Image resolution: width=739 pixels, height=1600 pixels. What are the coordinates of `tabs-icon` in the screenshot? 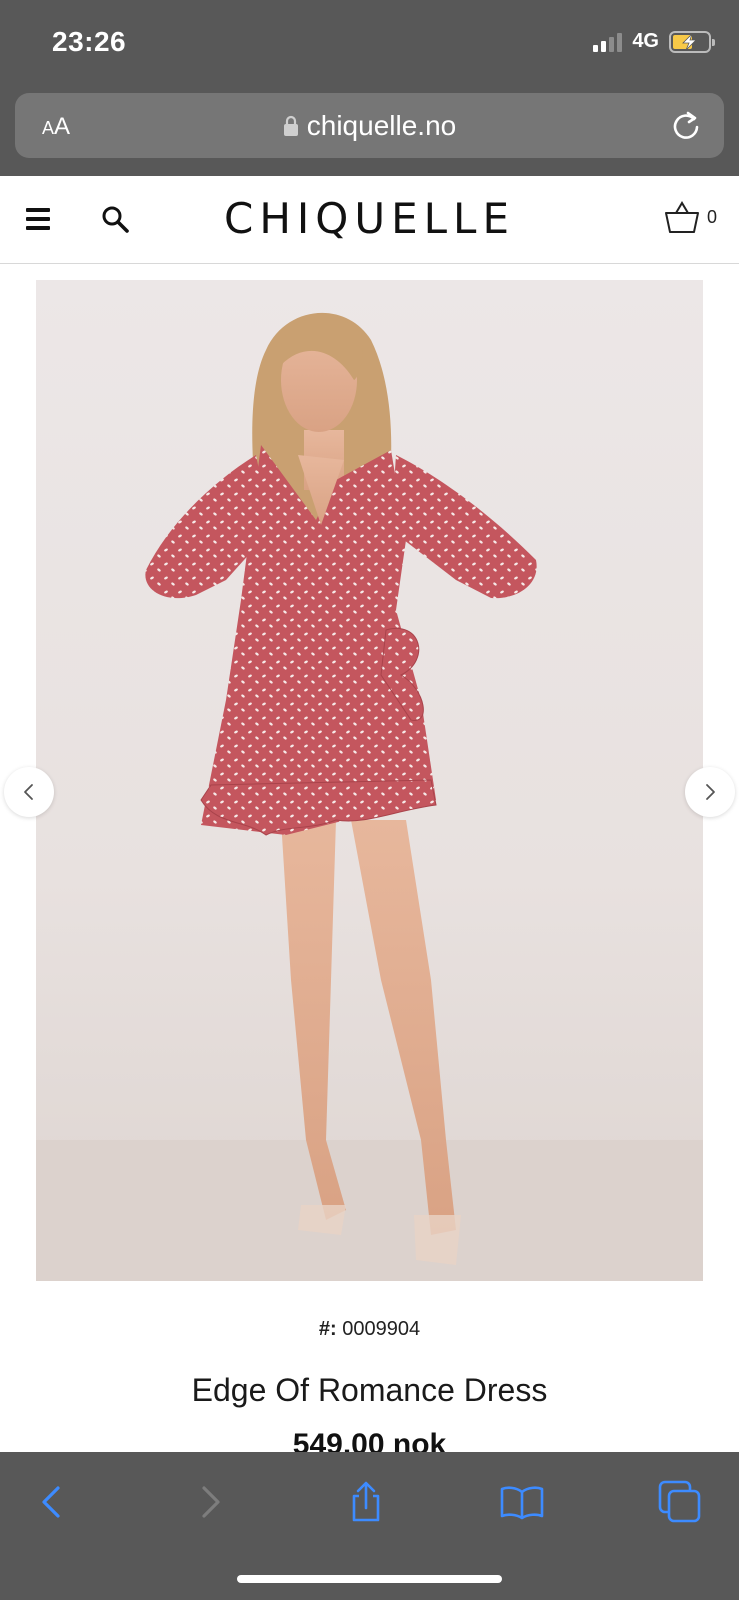 It's located at (679, 1501).